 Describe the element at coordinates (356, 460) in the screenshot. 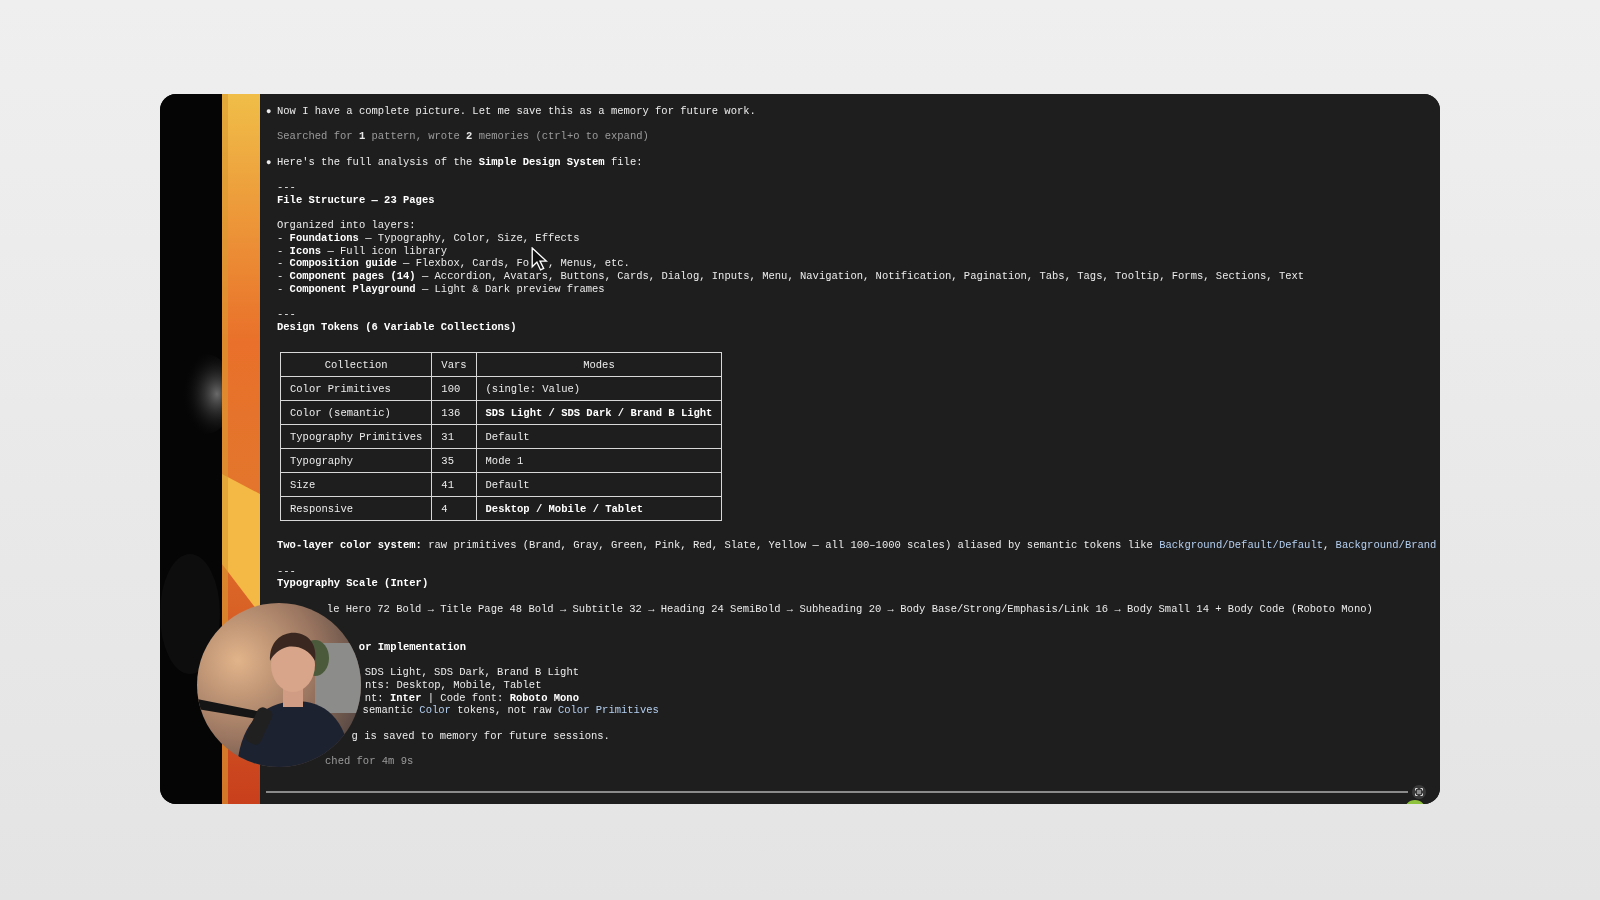

I see `table-cell: Typography` at that location.